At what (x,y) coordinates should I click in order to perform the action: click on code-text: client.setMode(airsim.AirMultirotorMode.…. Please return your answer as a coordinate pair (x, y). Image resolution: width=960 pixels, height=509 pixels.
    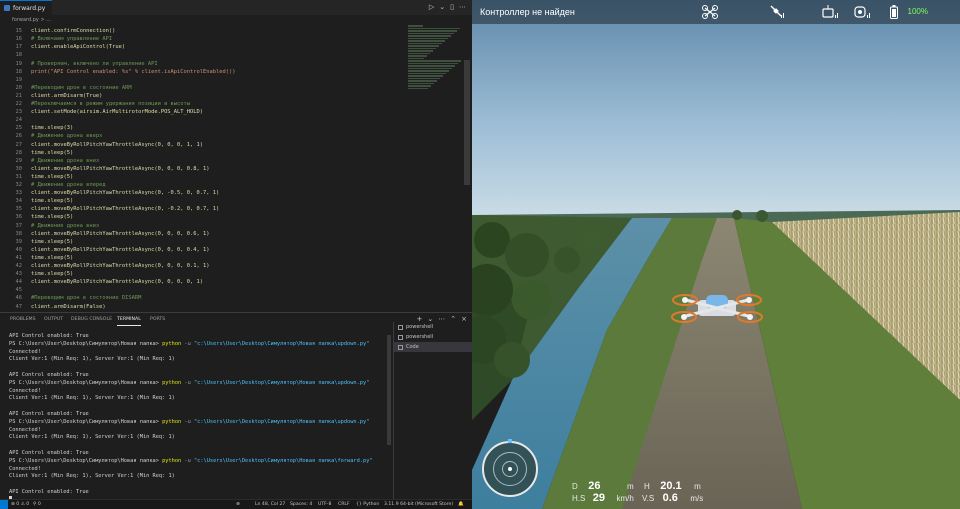
    Looking at the image, I should click on (117, 112).